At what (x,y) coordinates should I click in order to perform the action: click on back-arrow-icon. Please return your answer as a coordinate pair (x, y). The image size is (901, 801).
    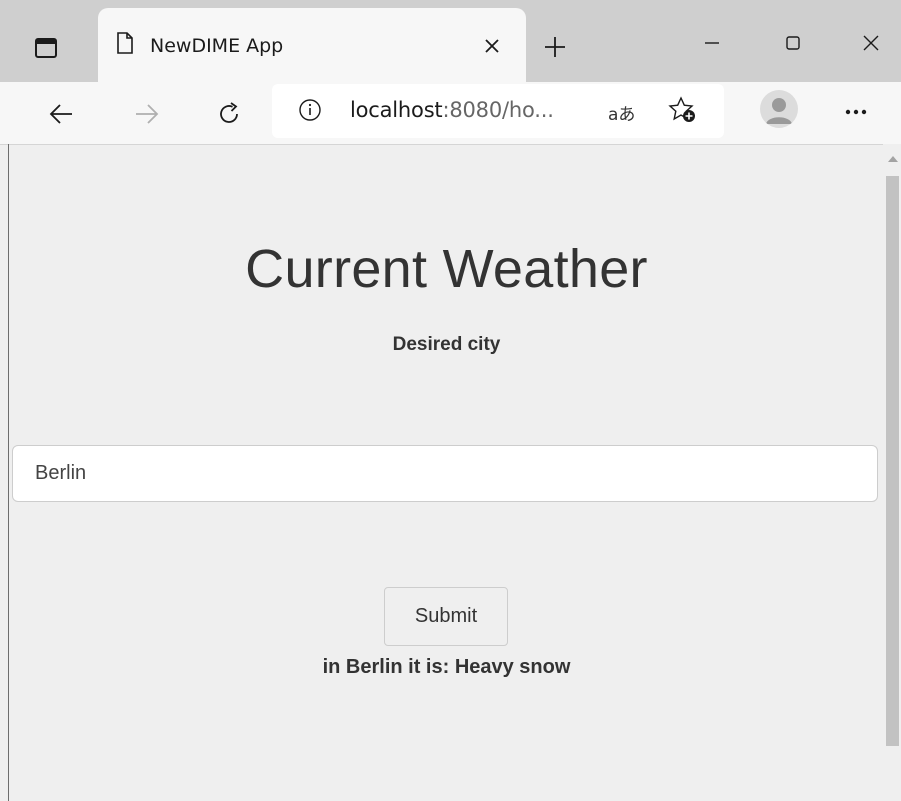
    Looking at the image, I should click on (60, 114).